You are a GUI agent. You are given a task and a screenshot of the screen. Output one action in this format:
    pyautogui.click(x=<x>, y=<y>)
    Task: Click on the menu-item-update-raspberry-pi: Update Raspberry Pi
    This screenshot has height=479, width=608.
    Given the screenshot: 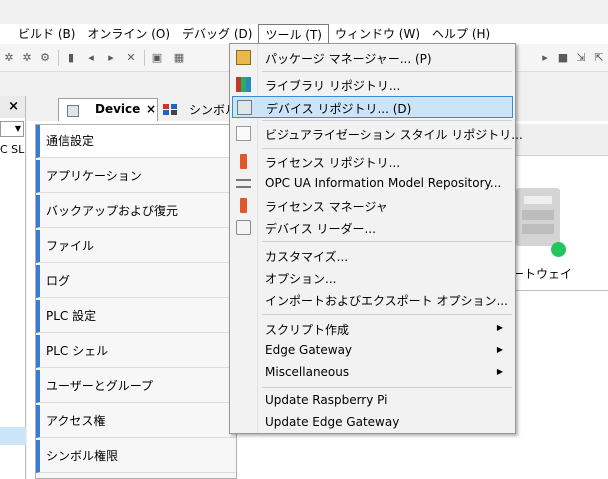 What is the action you would take?
    pyautogui.click(x=372, y=401)
    